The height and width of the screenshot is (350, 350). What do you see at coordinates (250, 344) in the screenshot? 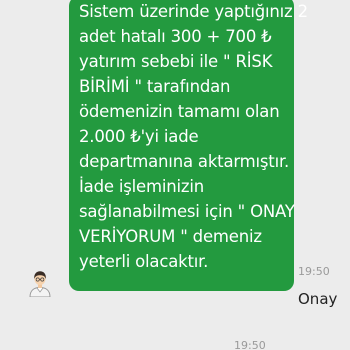
I see `outgoing-message-time: 19:50` at bounding box center [250, 344].